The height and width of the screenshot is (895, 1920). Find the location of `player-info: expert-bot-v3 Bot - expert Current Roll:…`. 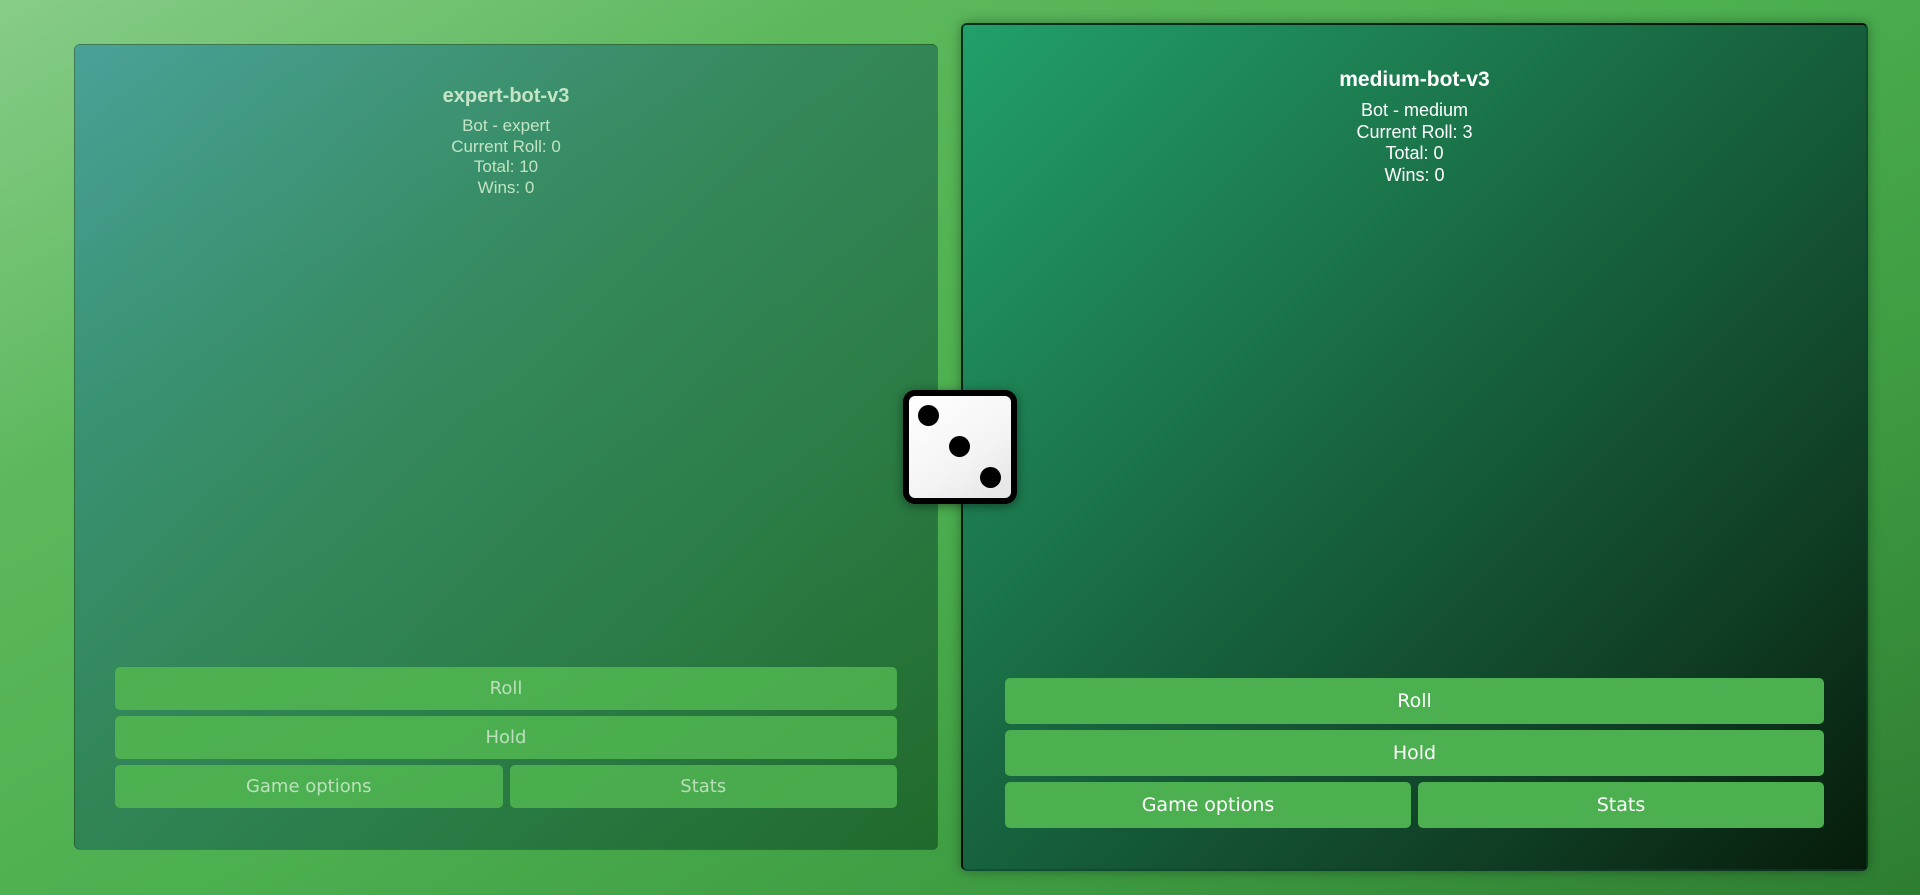

player-info: expert-bot-v3 Bot - expert Current Roll:… is located at coordinates (506, 141).